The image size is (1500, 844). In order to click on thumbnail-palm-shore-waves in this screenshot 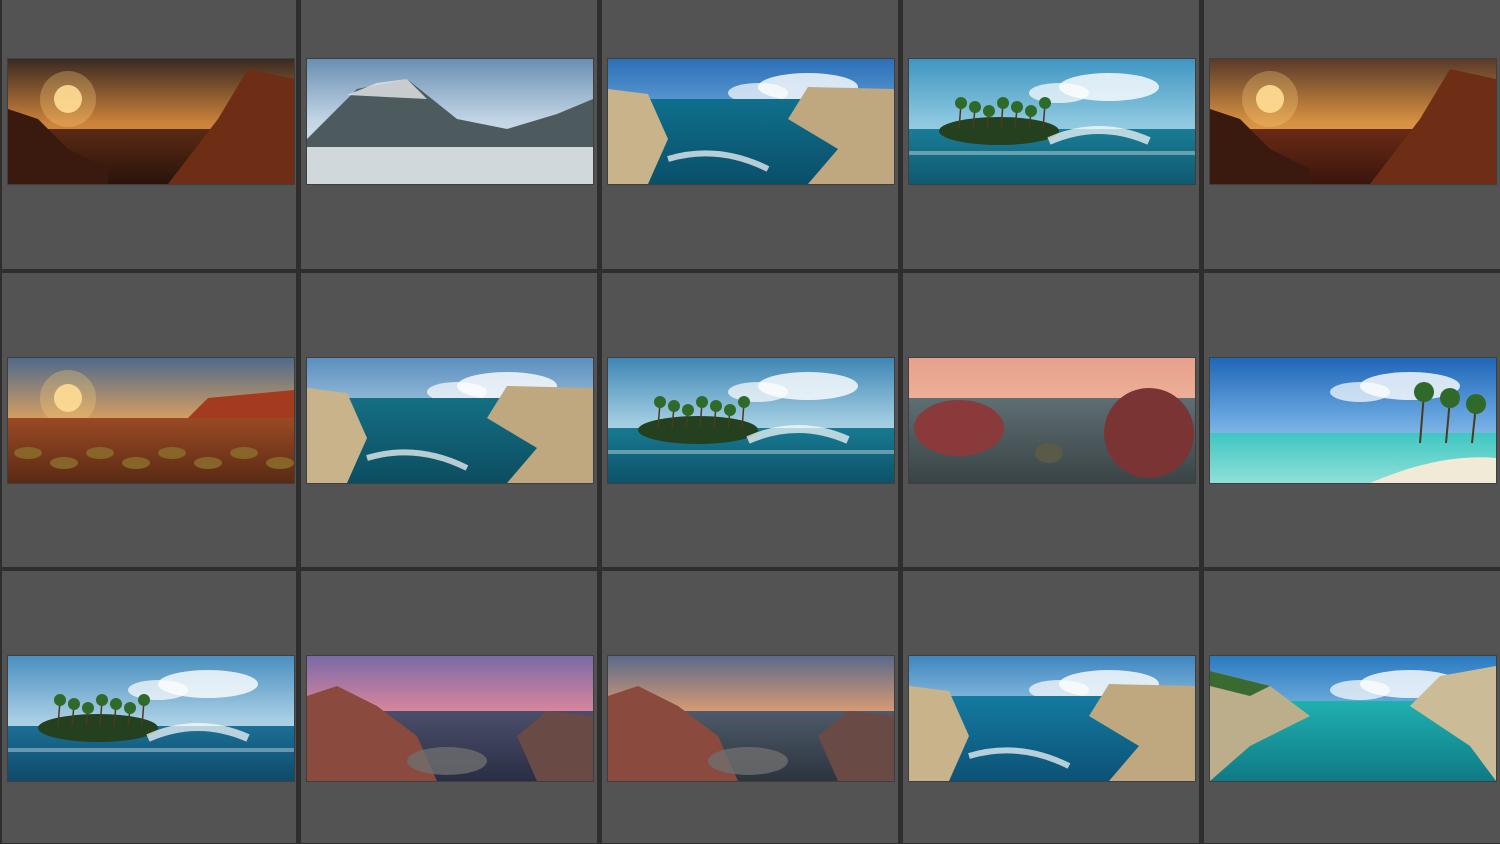, I will do `click(151, 718)`.